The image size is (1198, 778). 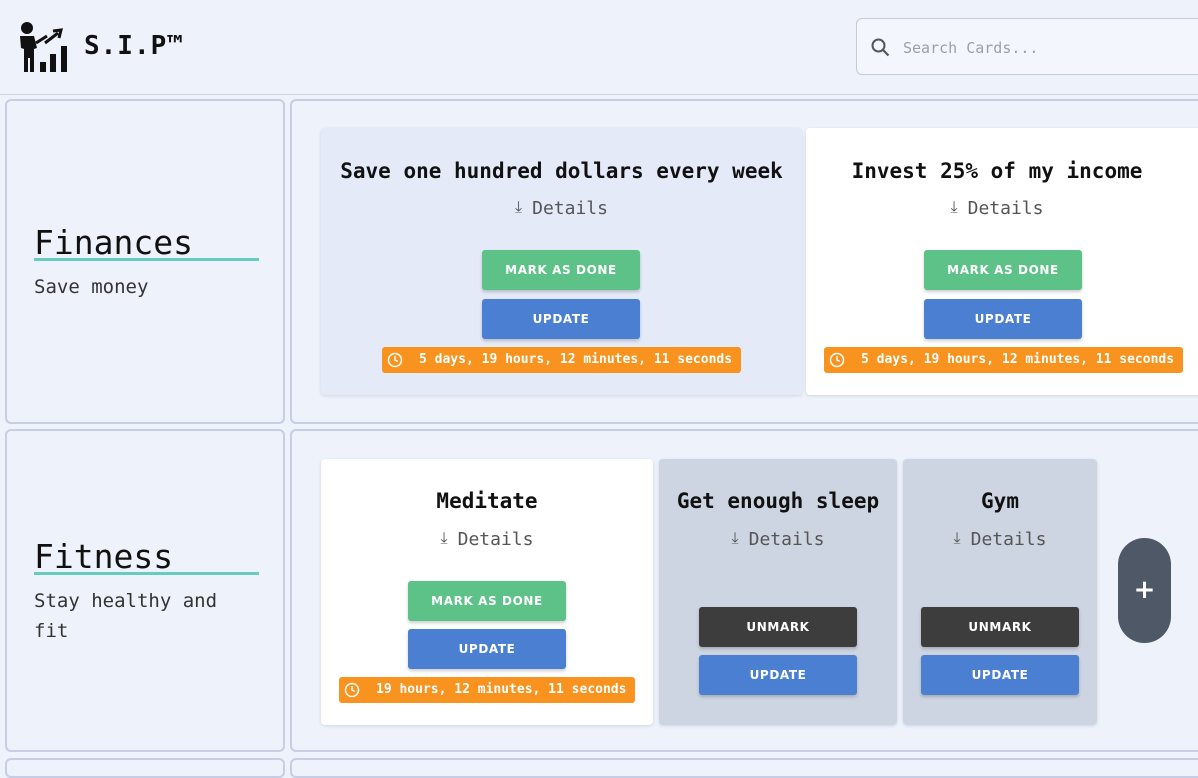 I want to click on card-title: Get enough sleep, so click(x=778, y=501).